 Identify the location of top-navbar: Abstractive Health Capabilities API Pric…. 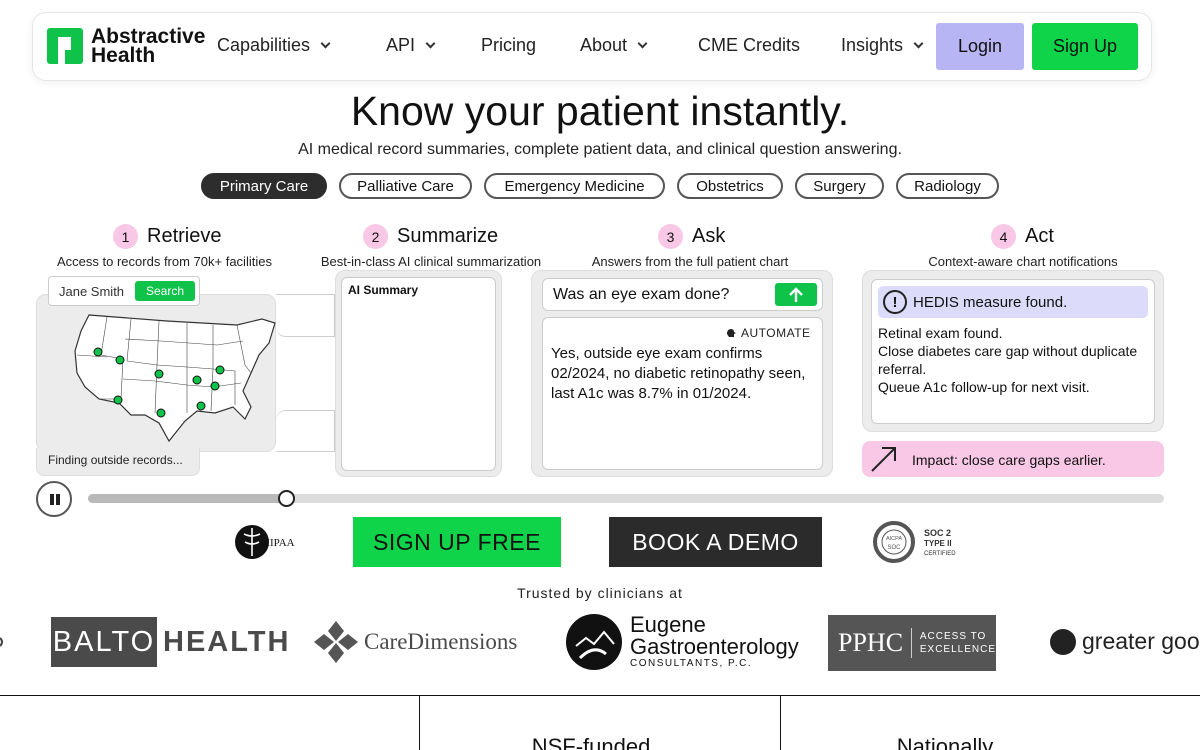
(592, 46).